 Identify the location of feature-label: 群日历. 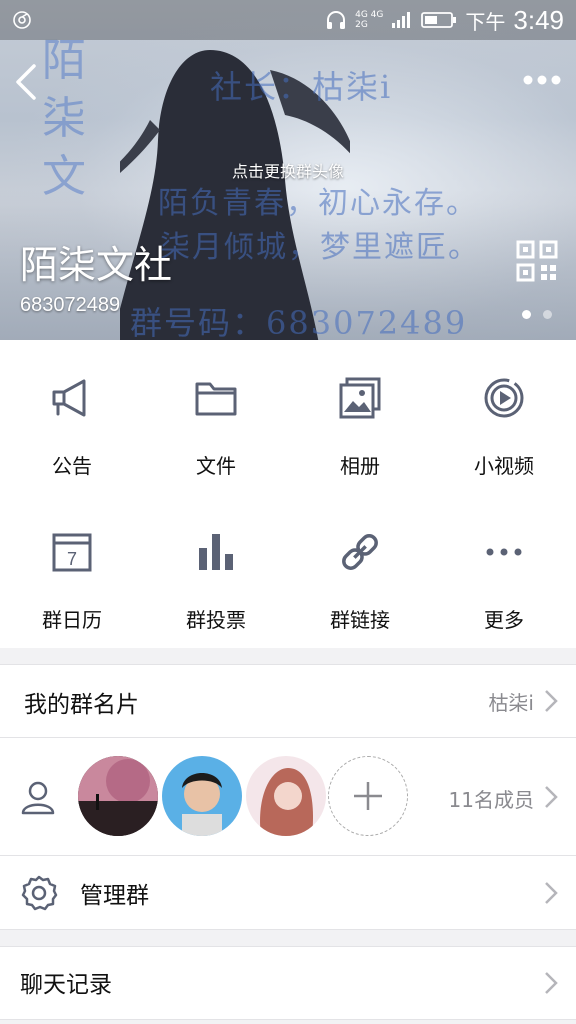
(72, 620).